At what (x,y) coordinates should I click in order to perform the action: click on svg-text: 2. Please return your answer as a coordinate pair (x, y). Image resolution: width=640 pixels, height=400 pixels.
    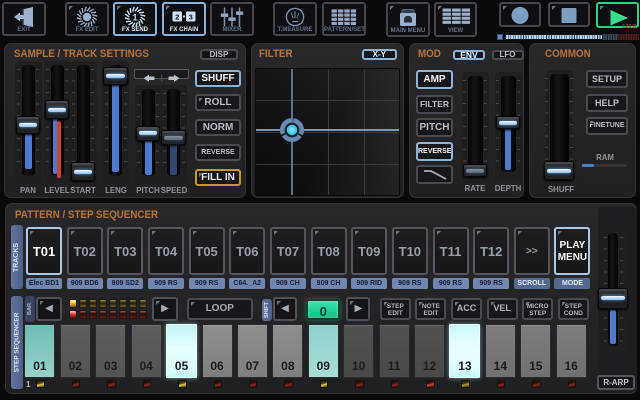
    Looking at the image, I should click on (177, 16).